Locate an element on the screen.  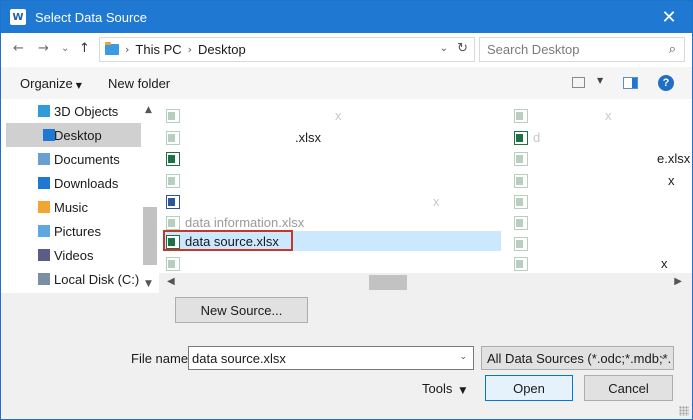
desktop-folder-icon is located at coordinates (49, 135).